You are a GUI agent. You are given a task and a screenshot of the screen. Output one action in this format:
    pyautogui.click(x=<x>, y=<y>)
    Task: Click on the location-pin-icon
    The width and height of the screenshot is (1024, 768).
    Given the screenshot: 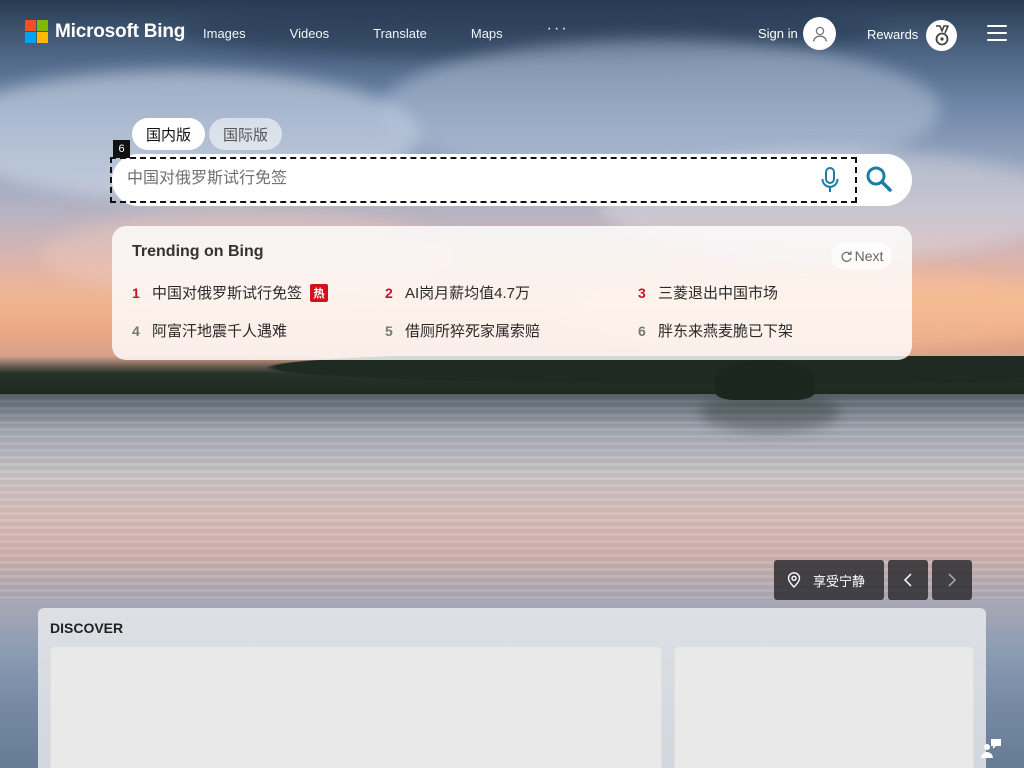 What is the action you would take?
    pyautogui.click(x=794, y=580)
    